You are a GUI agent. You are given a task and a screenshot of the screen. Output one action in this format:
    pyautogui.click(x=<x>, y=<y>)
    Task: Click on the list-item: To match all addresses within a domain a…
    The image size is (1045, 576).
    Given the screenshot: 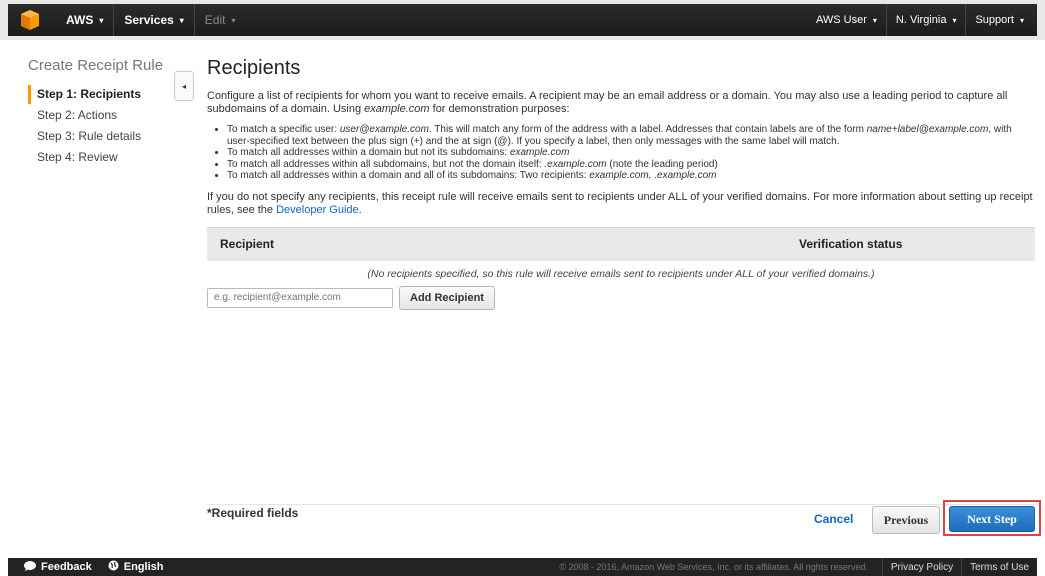 What is the action you would take?
    pyautogui.click(x=631, y=176)
    